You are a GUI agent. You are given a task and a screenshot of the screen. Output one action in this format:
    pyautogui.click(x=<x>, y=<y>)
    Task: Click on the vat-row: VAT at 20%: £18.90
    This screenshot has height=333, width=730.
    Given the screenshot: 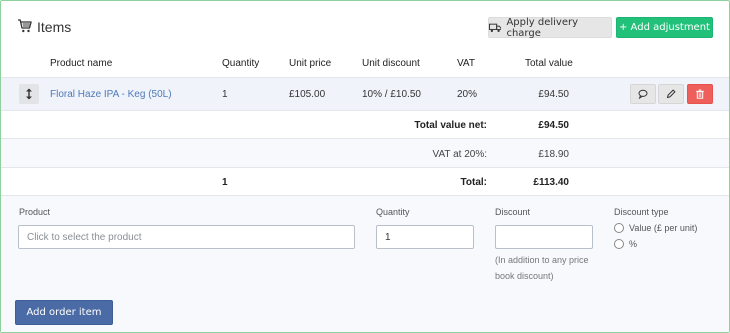 What is the action you would take?
    pyautogui.click(x=365, y=153)
    